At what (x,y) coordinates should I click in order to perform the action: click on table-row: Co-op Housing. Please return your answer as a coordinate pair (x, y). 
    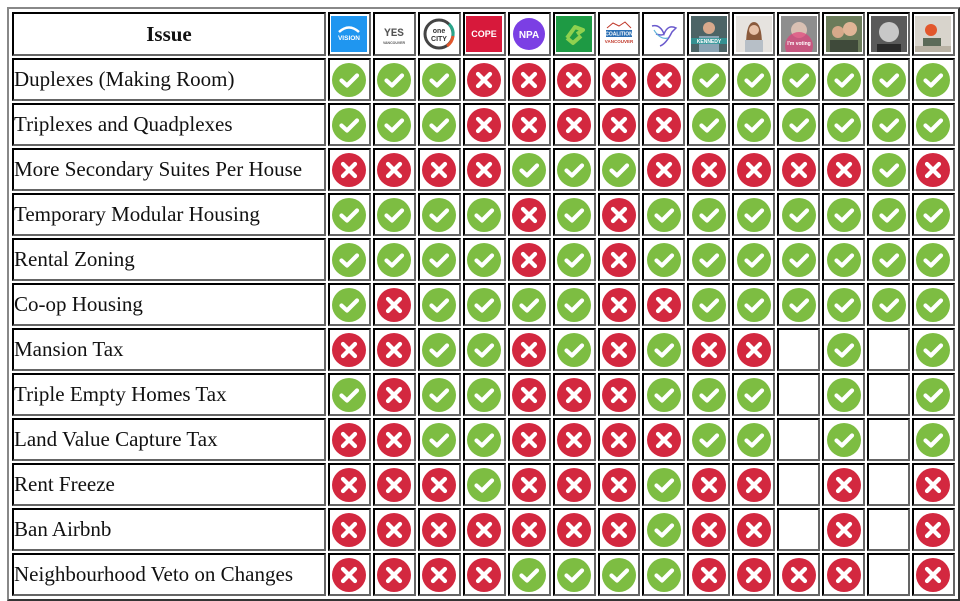
    Looking at the image, I should click on (483, 304).